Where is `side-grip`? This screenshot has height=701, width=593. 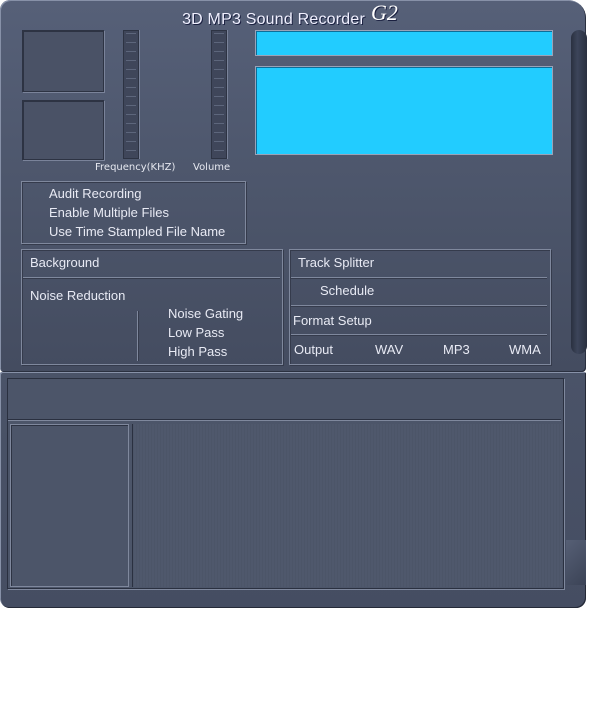 side-grip is located at coordinates (579, 192).